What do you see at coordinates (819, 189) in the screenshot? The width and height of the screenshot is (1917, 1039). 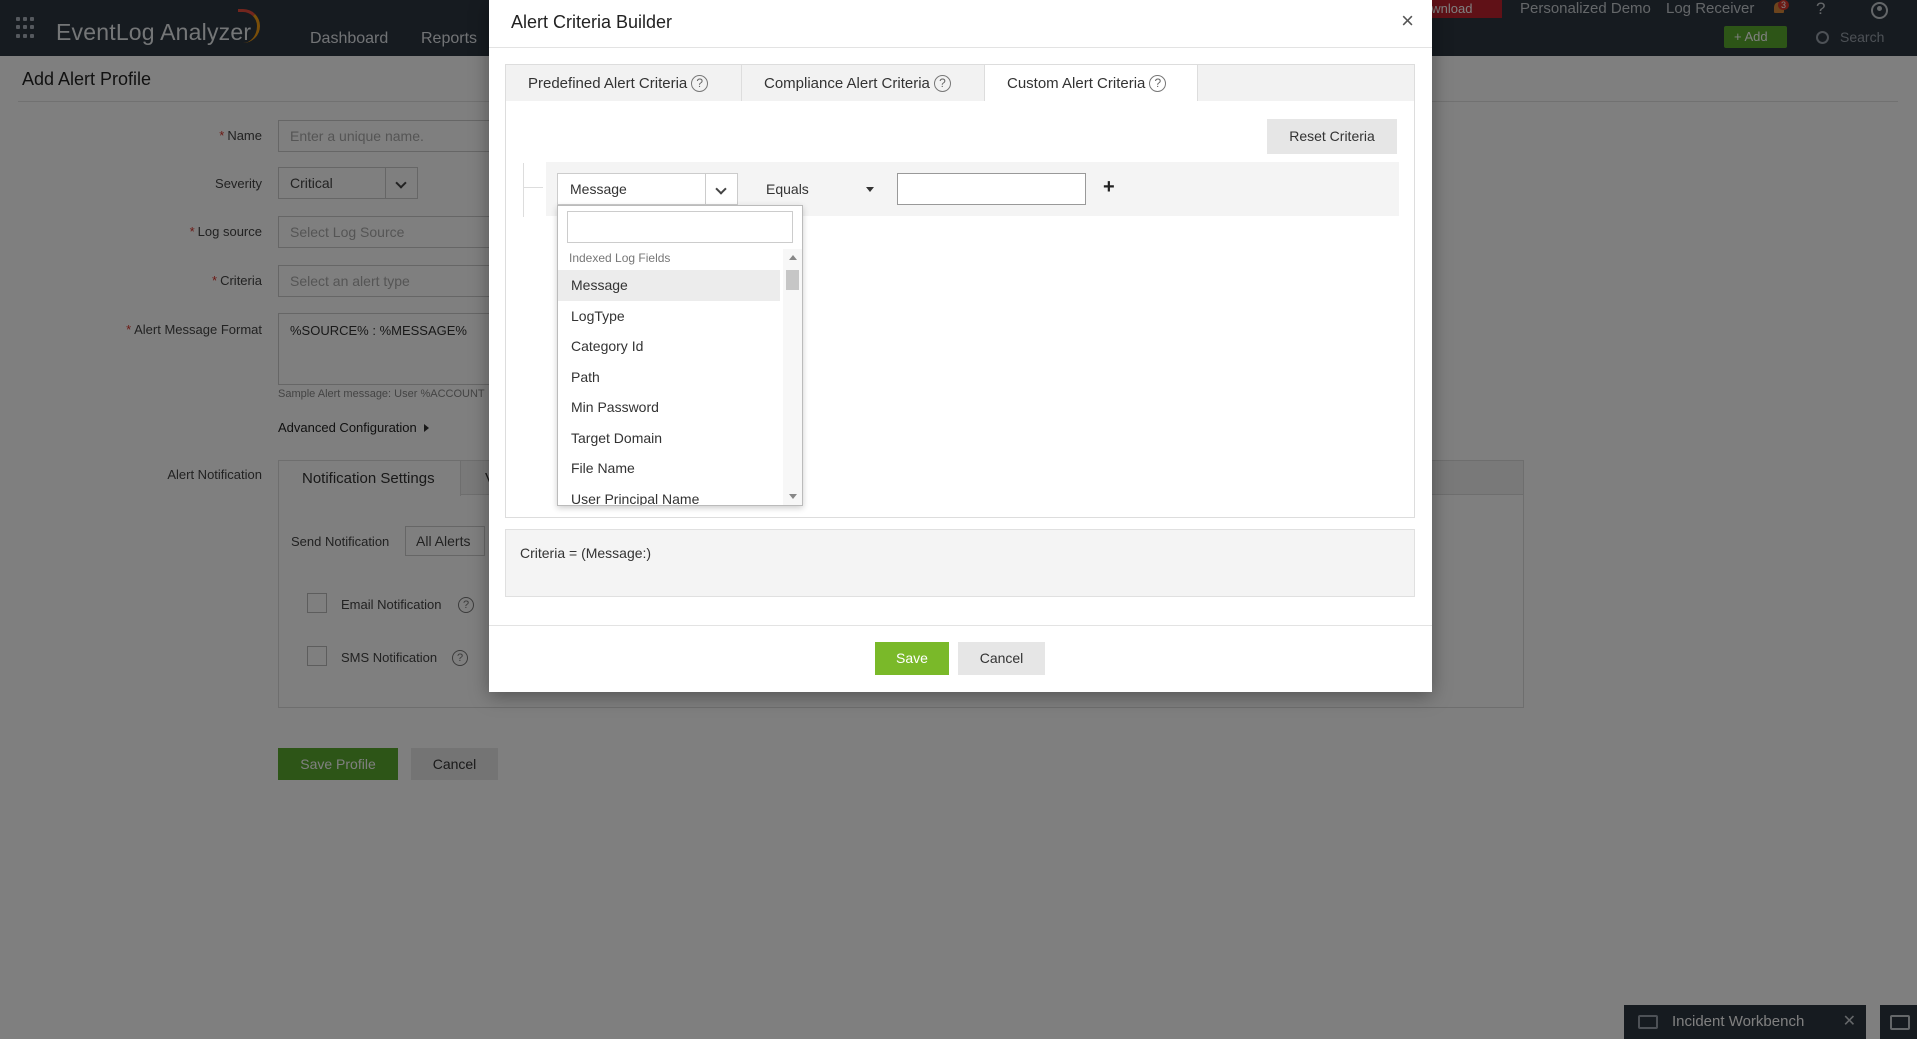 I see `operator-select: Equals` at bounding box center [819, 189].